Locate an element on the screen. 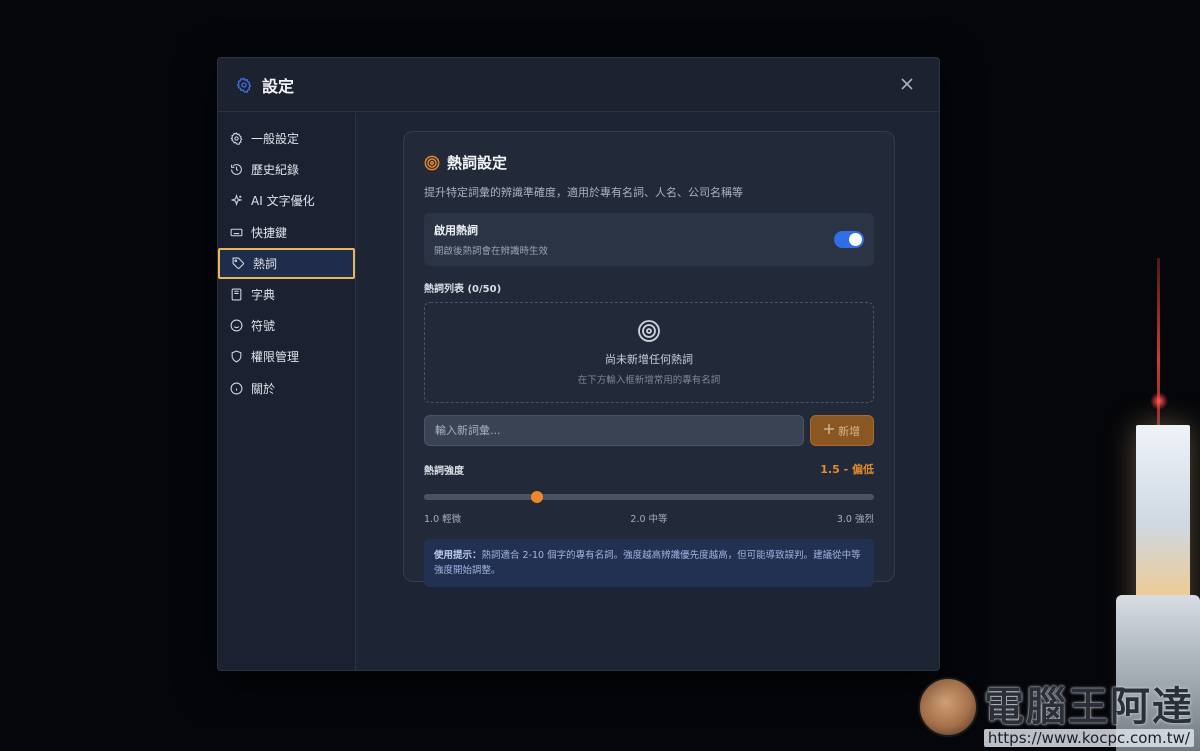  sidebar-item-ai-text: AI 文字優化 is located at coordinates (286, 200).